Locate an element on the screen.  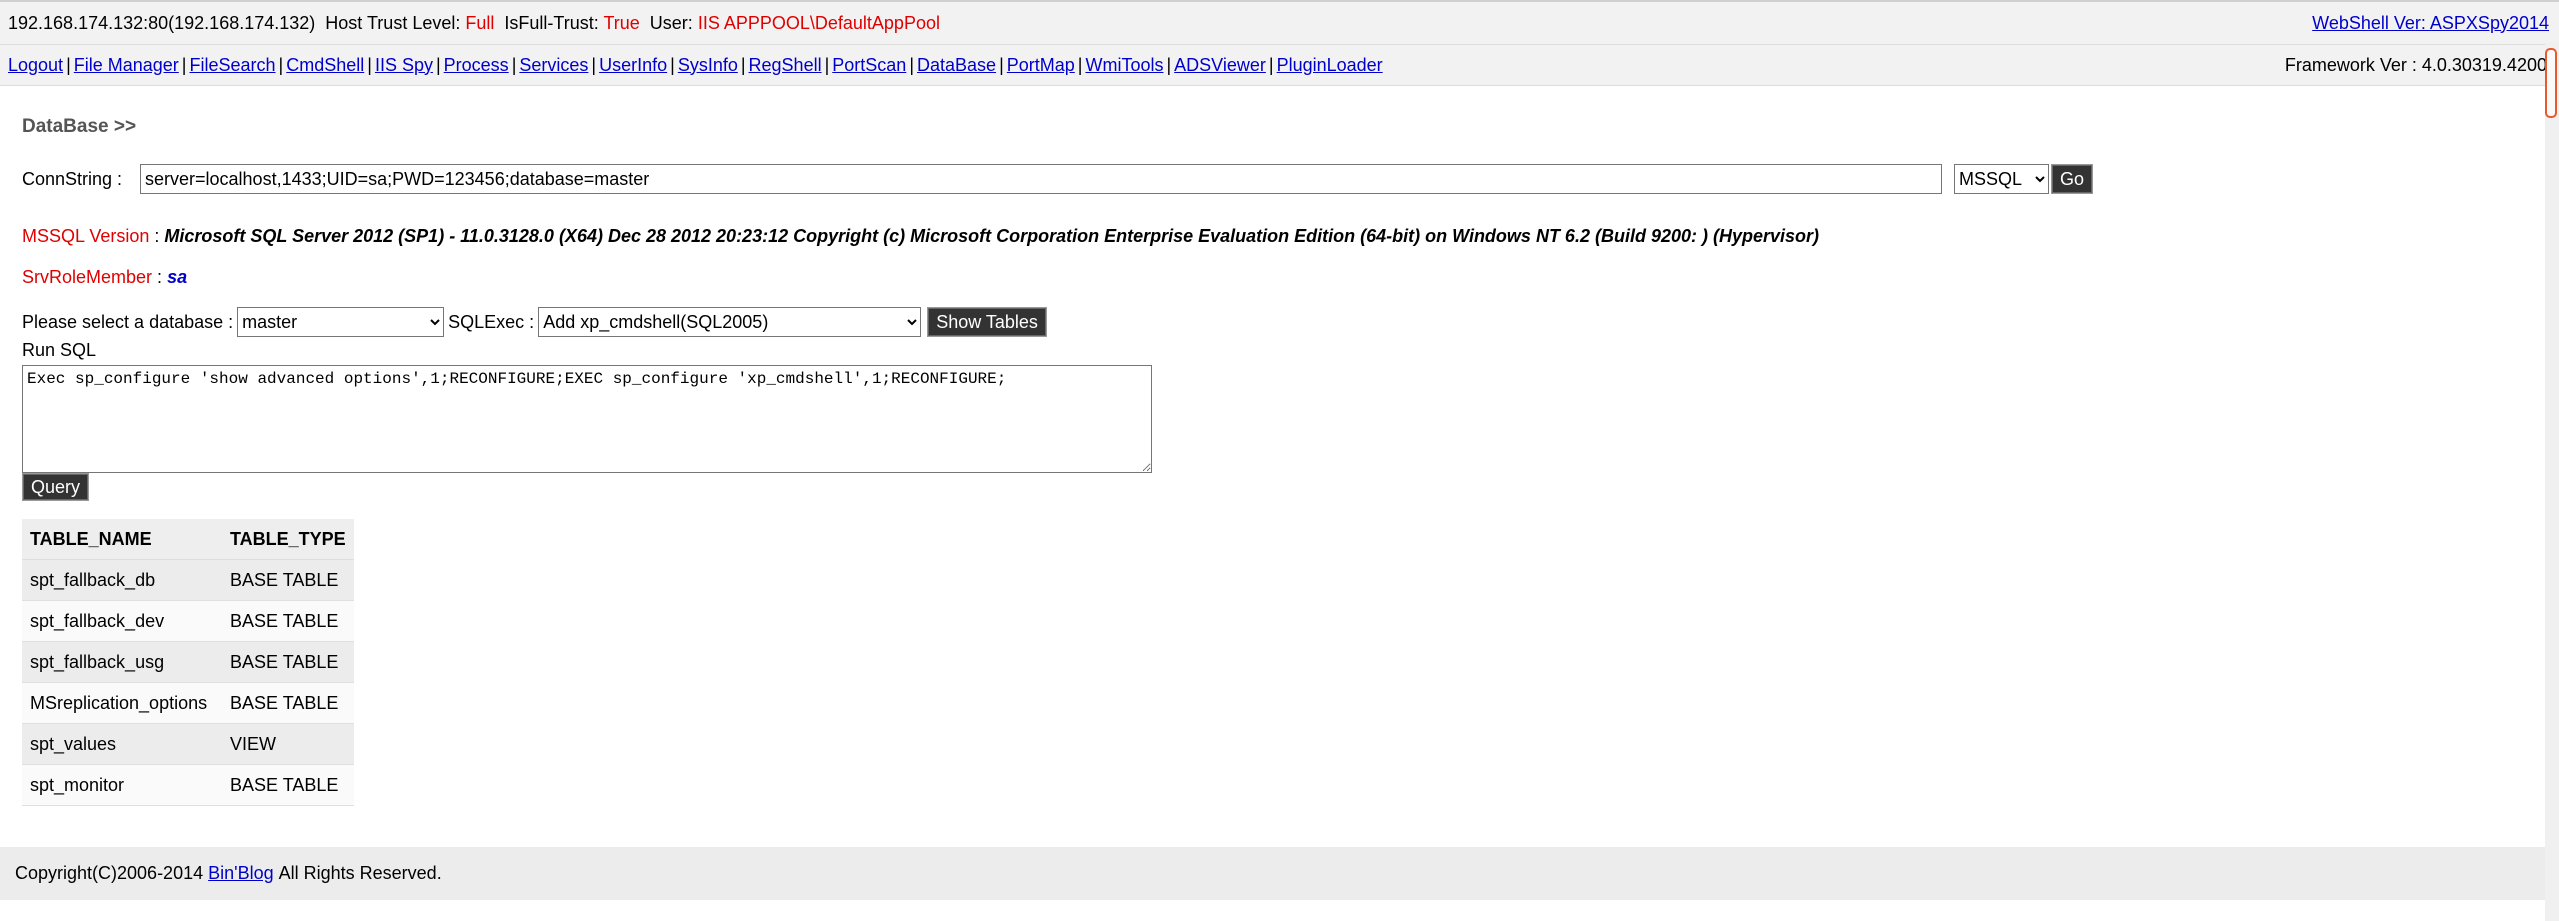
column-header-table-type: TABLE_TYPE is located at coordinates (288, 539).